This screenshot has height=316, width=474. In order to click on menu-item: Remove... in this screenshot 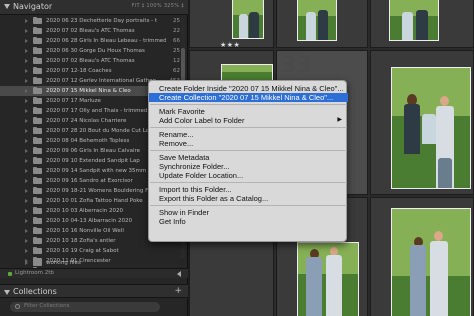, I will do `click(248, 143)`.